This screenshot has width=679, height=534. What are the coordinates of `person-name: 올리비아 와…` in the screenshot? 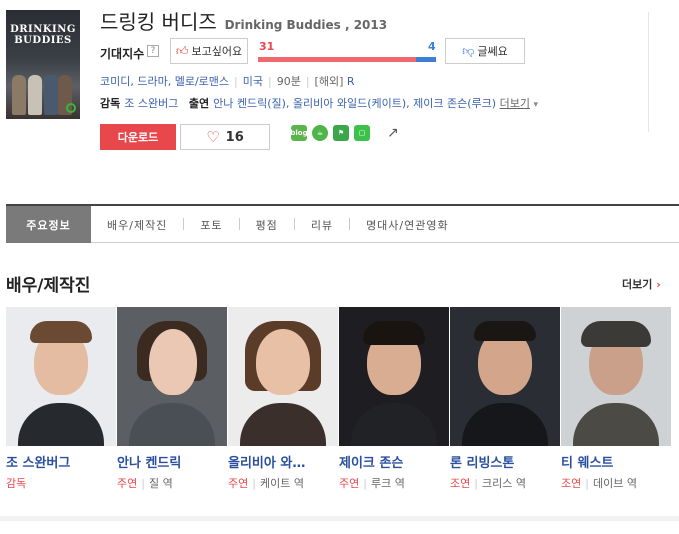 It's located at (281, 461).